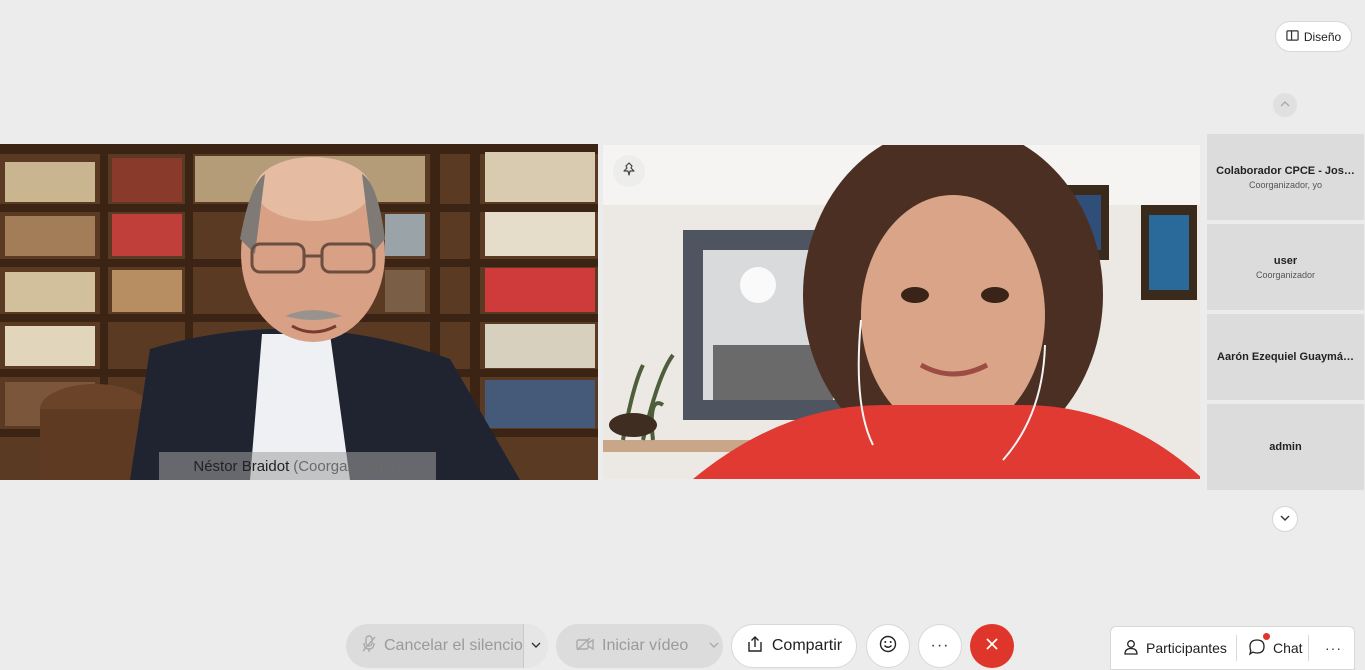  I want to click on layout-button: Diseño, so click(1313, 36).